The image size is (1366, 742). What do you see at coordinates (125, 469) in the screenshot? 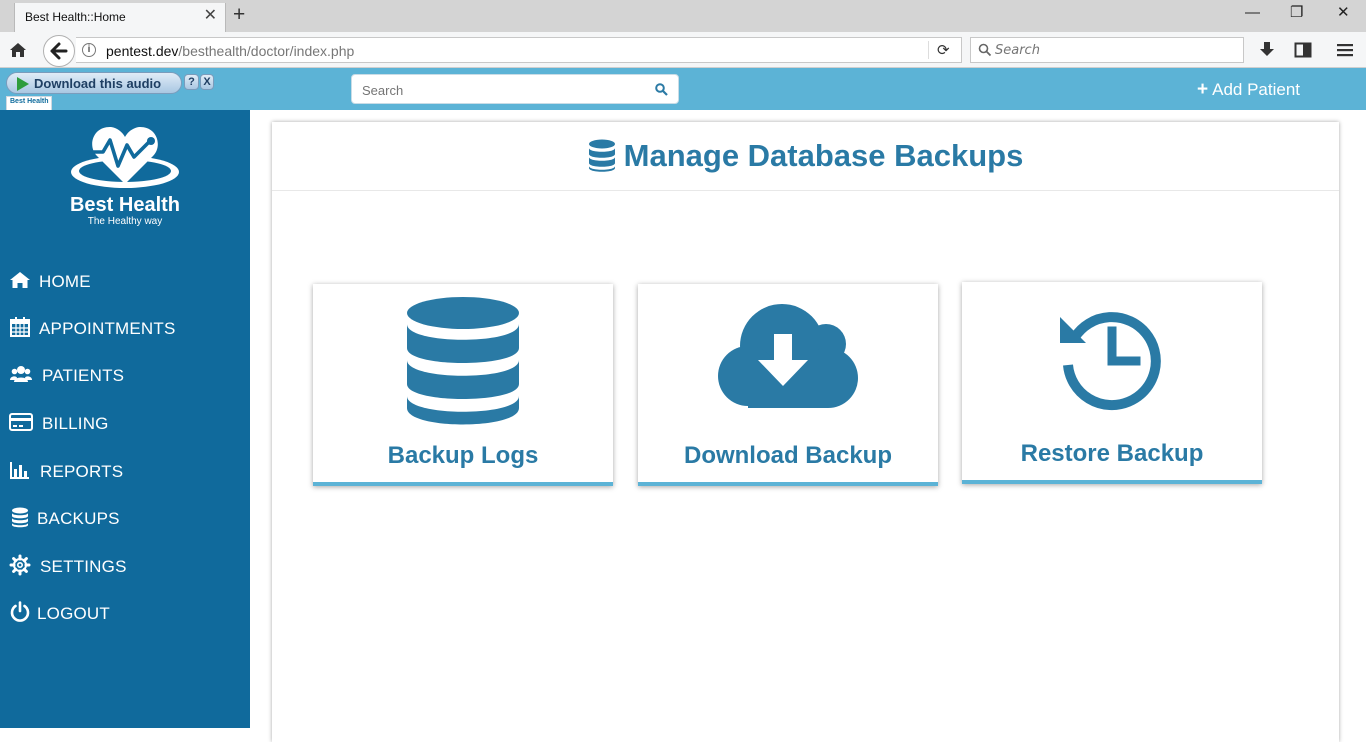
I see `sidebar-item-reports: REPORTS` at bounding box center [125, 469].